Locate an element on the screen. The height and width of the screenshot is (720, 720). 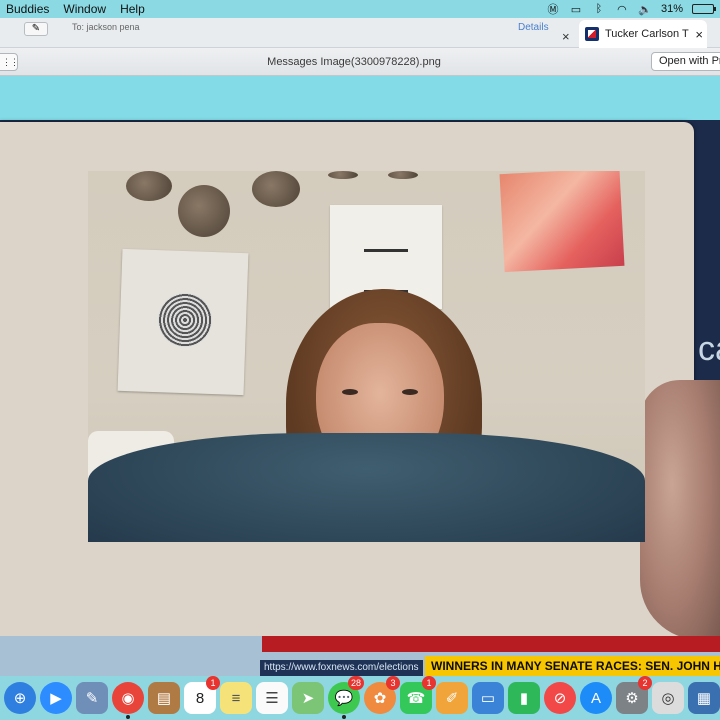
photo-poster-left is located at coordinates (183, 322).